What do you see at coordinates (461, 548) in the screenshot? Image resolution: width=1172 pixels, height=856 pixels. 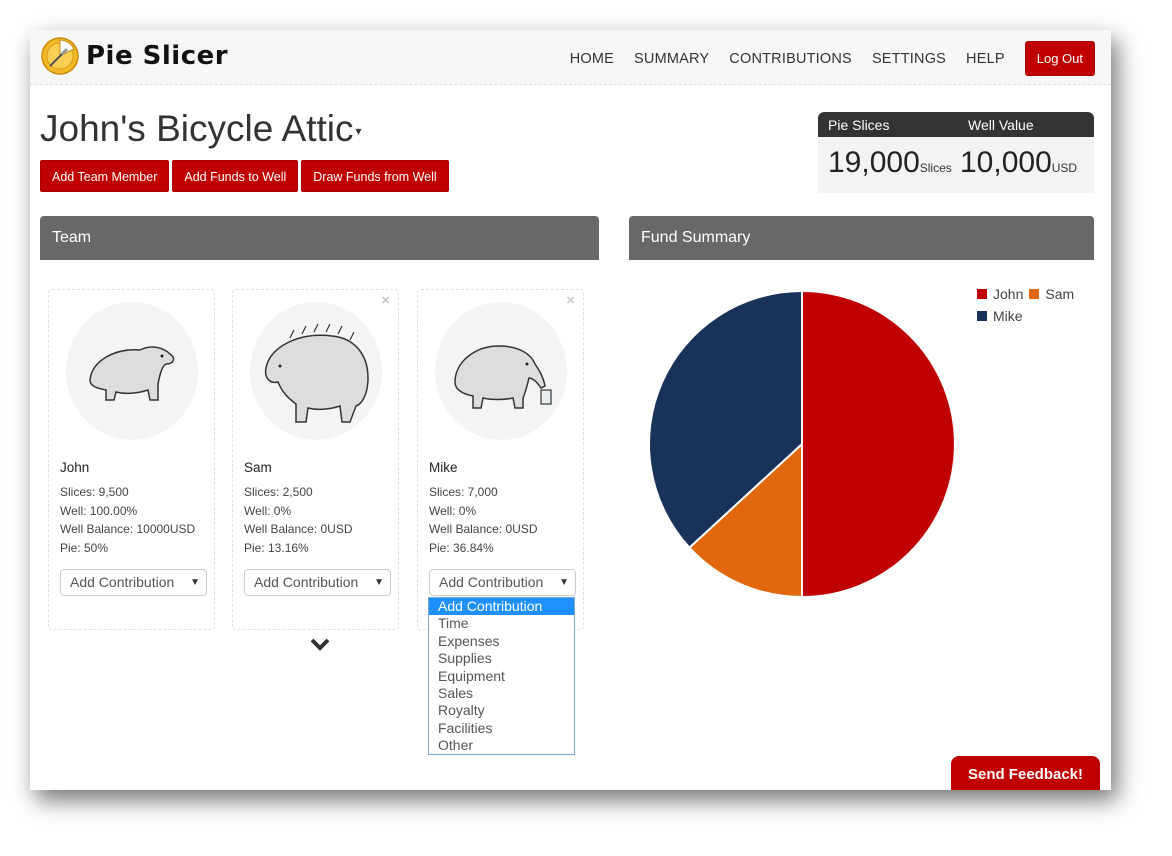 I see `member-pie: Pie: 36.84%` at bounding box center [461, 548].